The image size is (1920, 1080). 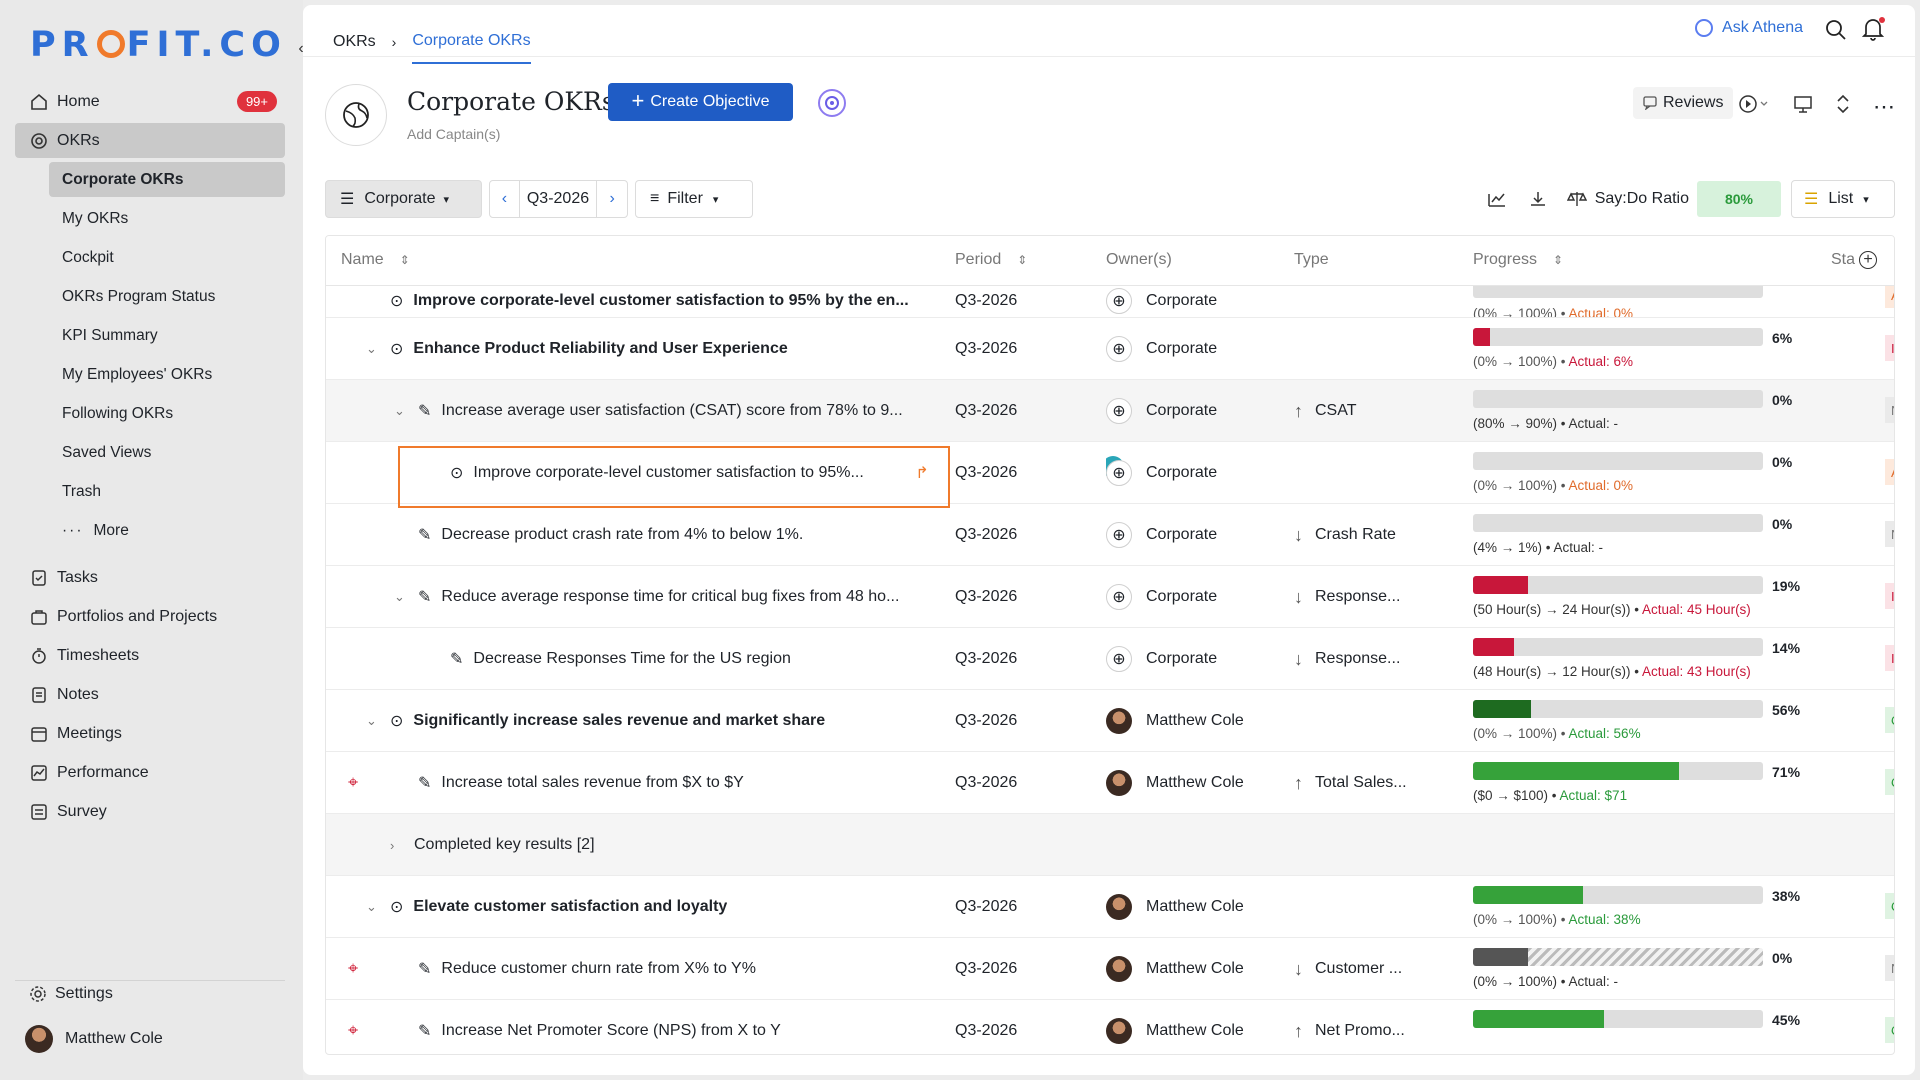 What do you see at coordinates (1558, 260) in the screenshot?
I see `sort-icon: ⇕` at bounding box center [1558, 260].